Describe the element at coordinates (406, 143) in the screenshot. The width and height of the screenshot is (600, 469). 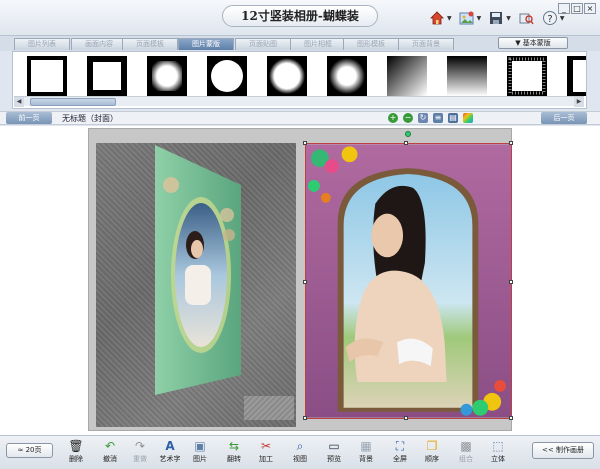
I see `resize-handle-top` at that location.